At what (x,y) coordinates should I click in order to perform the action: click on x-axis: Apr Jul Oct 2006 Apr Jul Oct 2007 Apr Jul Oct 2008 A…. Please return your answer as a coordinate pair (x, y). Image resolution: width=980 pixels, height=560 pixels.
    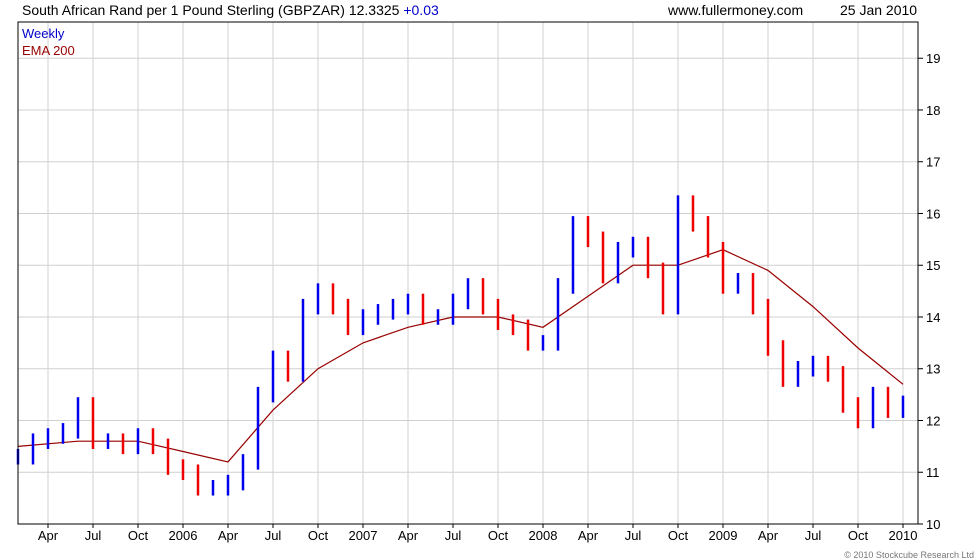
    Looking at the image, I should click on (478, 533).